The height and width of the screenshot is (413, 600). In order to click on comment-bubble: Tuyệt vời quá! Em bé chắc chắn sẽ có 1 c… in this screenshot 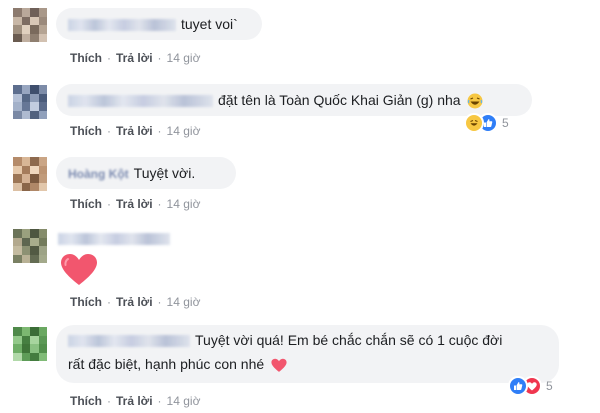, I will do `click(307, 354)`.